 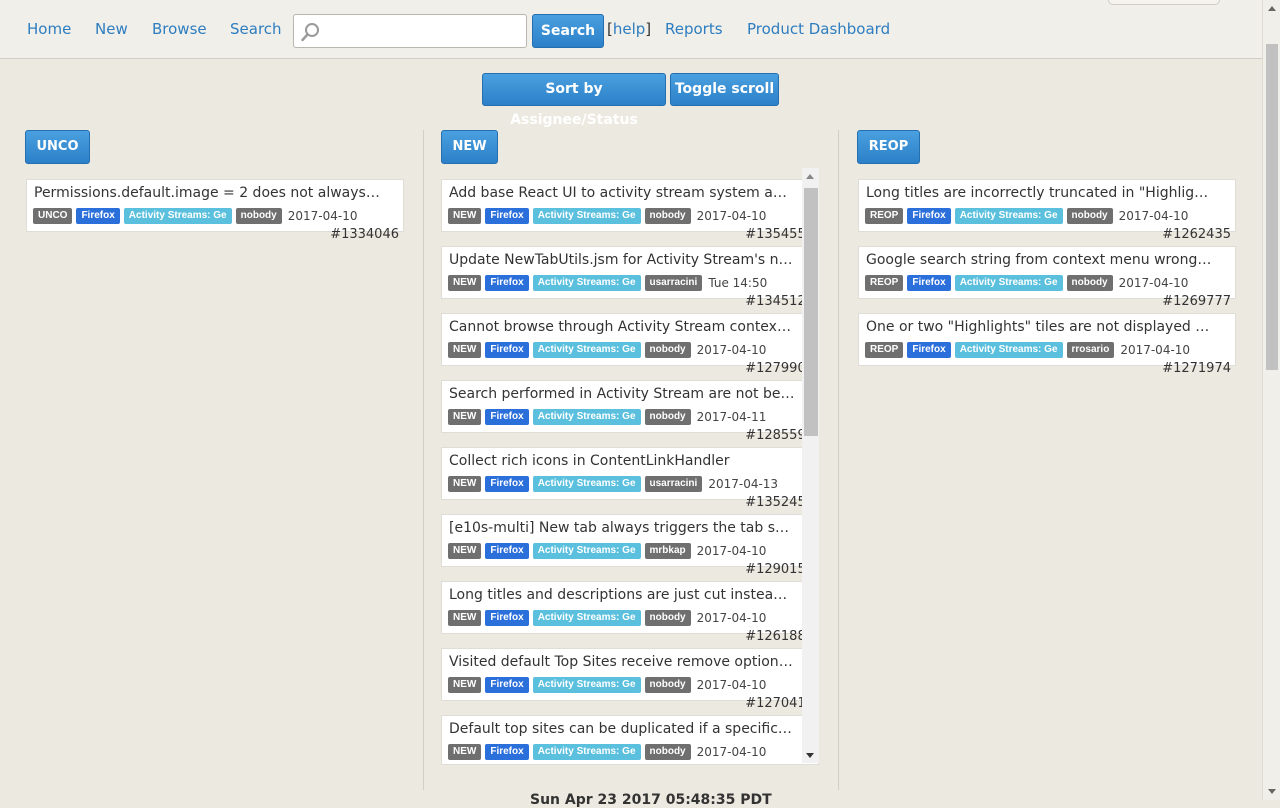 What do you see at coordinates (724, 89) in the screenshot?
I see `toggle-scroll-button: Toggle scroll` at bounding box center [724, 89].